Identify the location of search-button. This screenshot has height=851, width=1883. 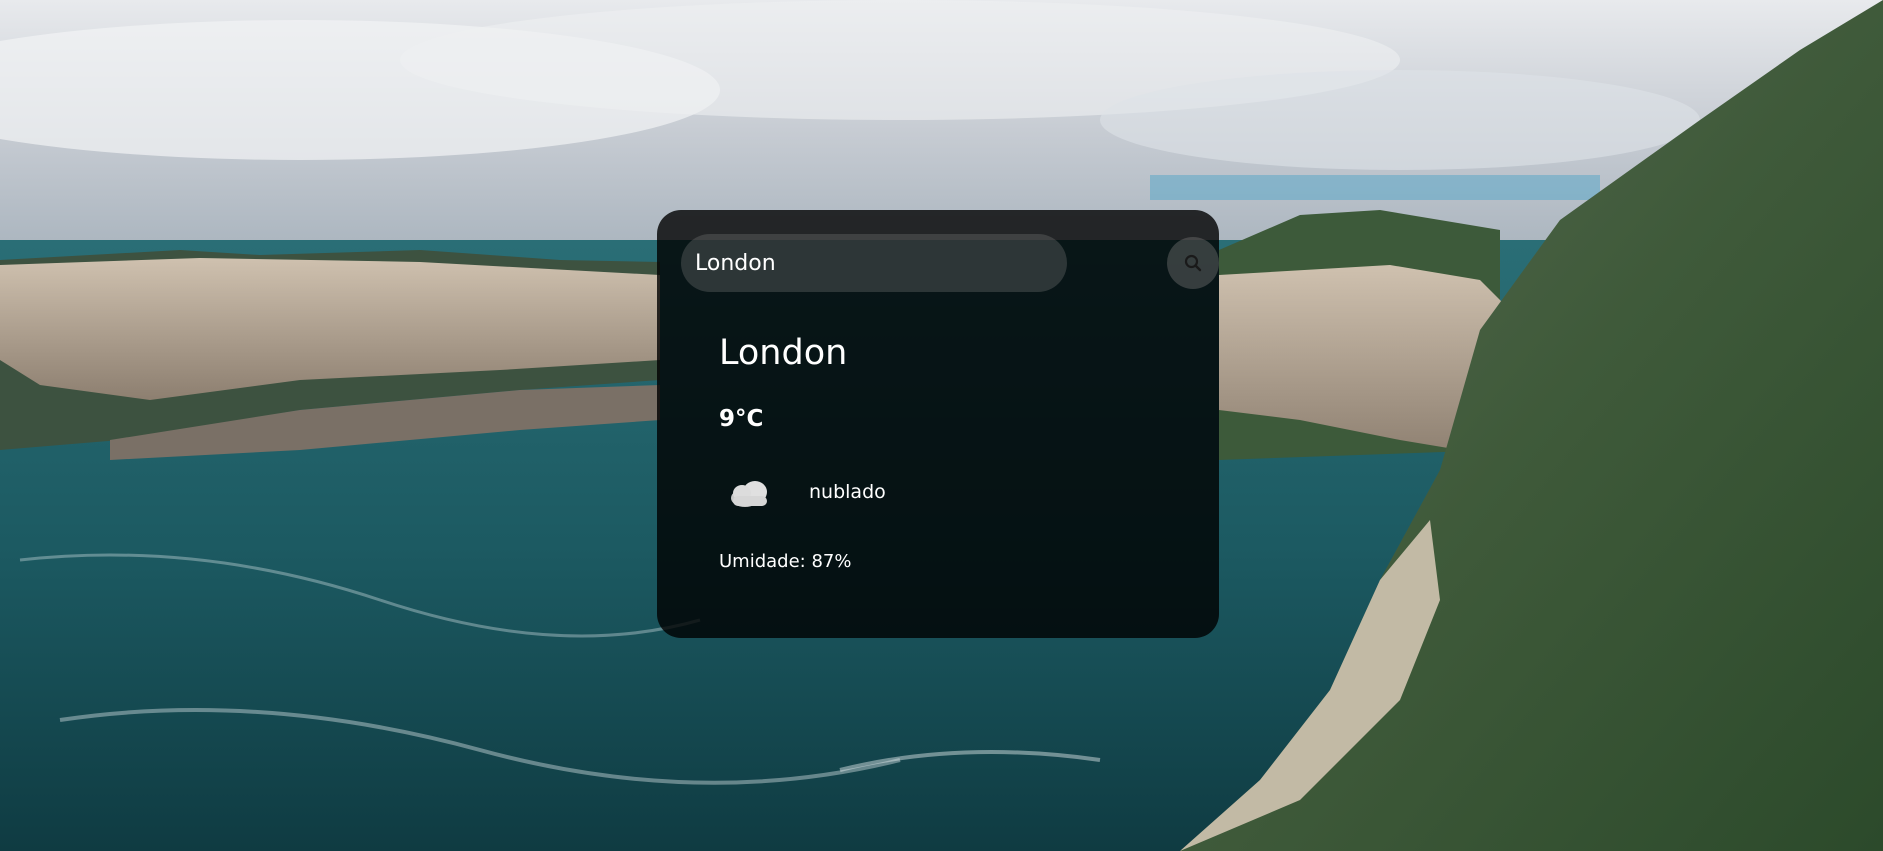
(1193, 263).